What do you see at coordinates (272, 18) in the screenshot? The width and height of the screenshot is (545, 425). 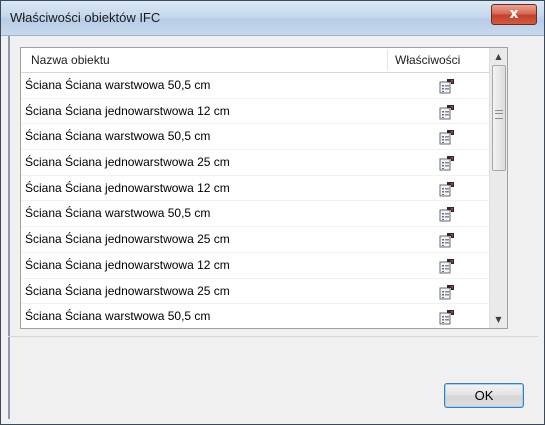 I see `title-bar: Właściwości obiektów IFC x` at bounding box center [272, 18].